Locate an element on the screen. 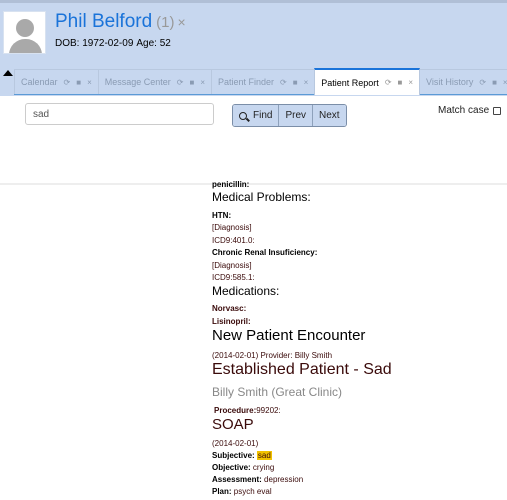  procedure-line: Procedure:99202: is located at coordinates (247, 410).